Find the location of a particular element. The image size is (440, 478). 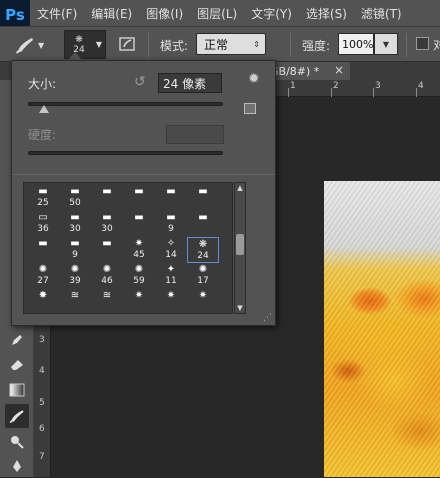

brush-size-label: 45 is located at coordinates (139, 255).